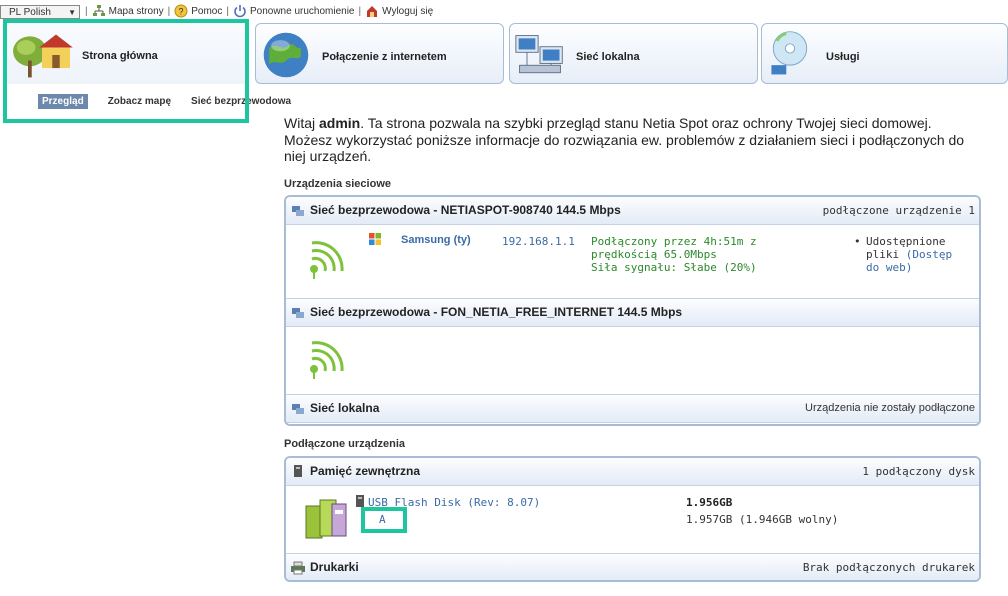 This screenshot has width=1008, height=596. What do you see at coordinates (139, 101) in the screenshot?
I see `subtab-view-map: Zobacz mapę` at bounding box center [139, 101].